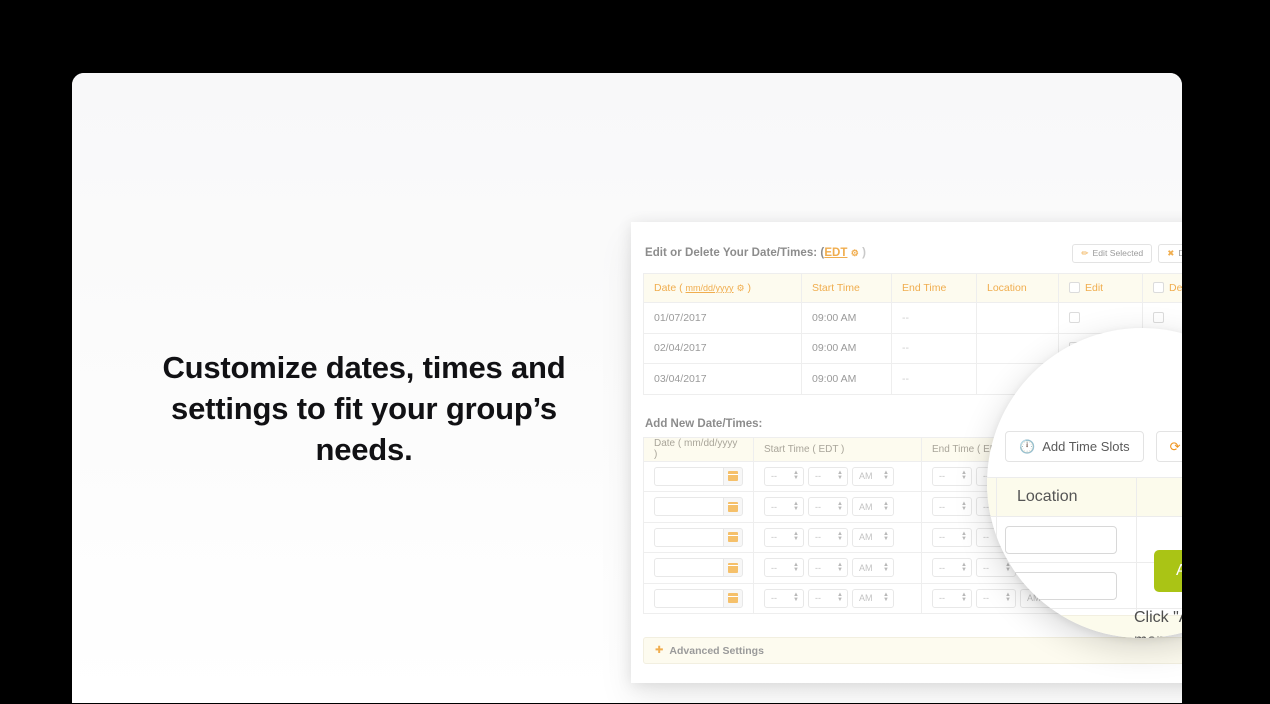 The width and height of the screenshot is (1270, 704). What do you see at coordinates (1175, 288) in the screenshot?
I see `col-delete-label: Delete` at bounding box center [1175, 288].